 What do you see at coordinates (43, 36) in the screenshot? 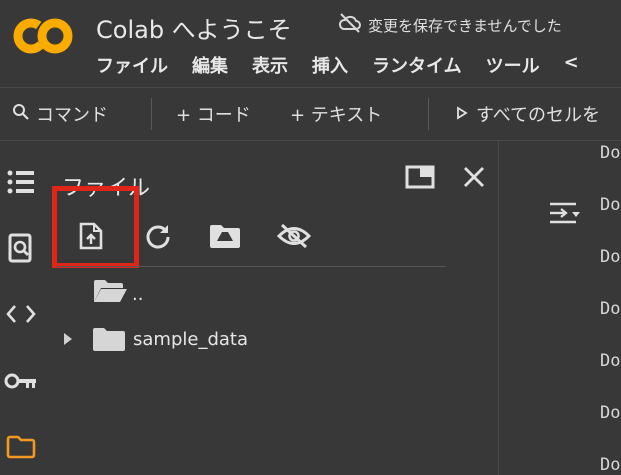
I see `colab-logo` at bounding box center [43, 36].